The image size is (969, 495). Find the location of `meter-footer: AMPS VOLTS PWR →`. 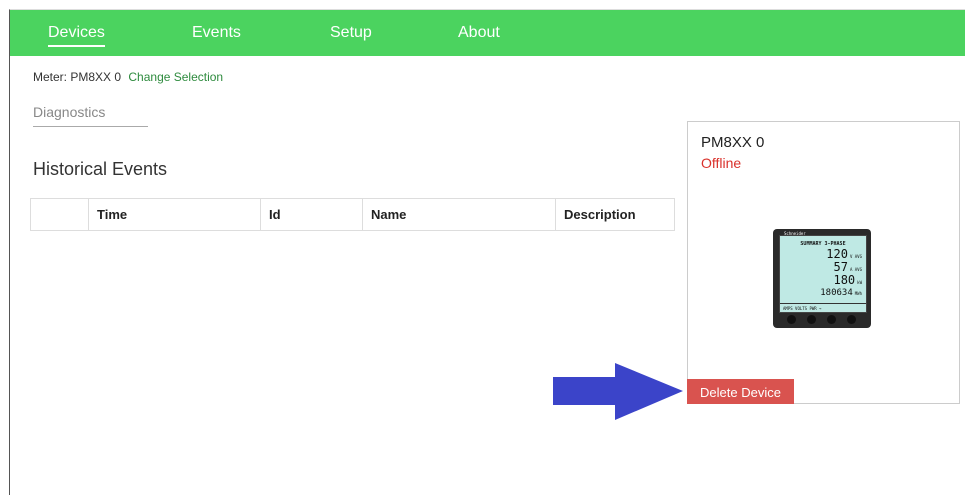

meter-footer: AMPS VOLTS PWR → is located at coordinates (823, 307).